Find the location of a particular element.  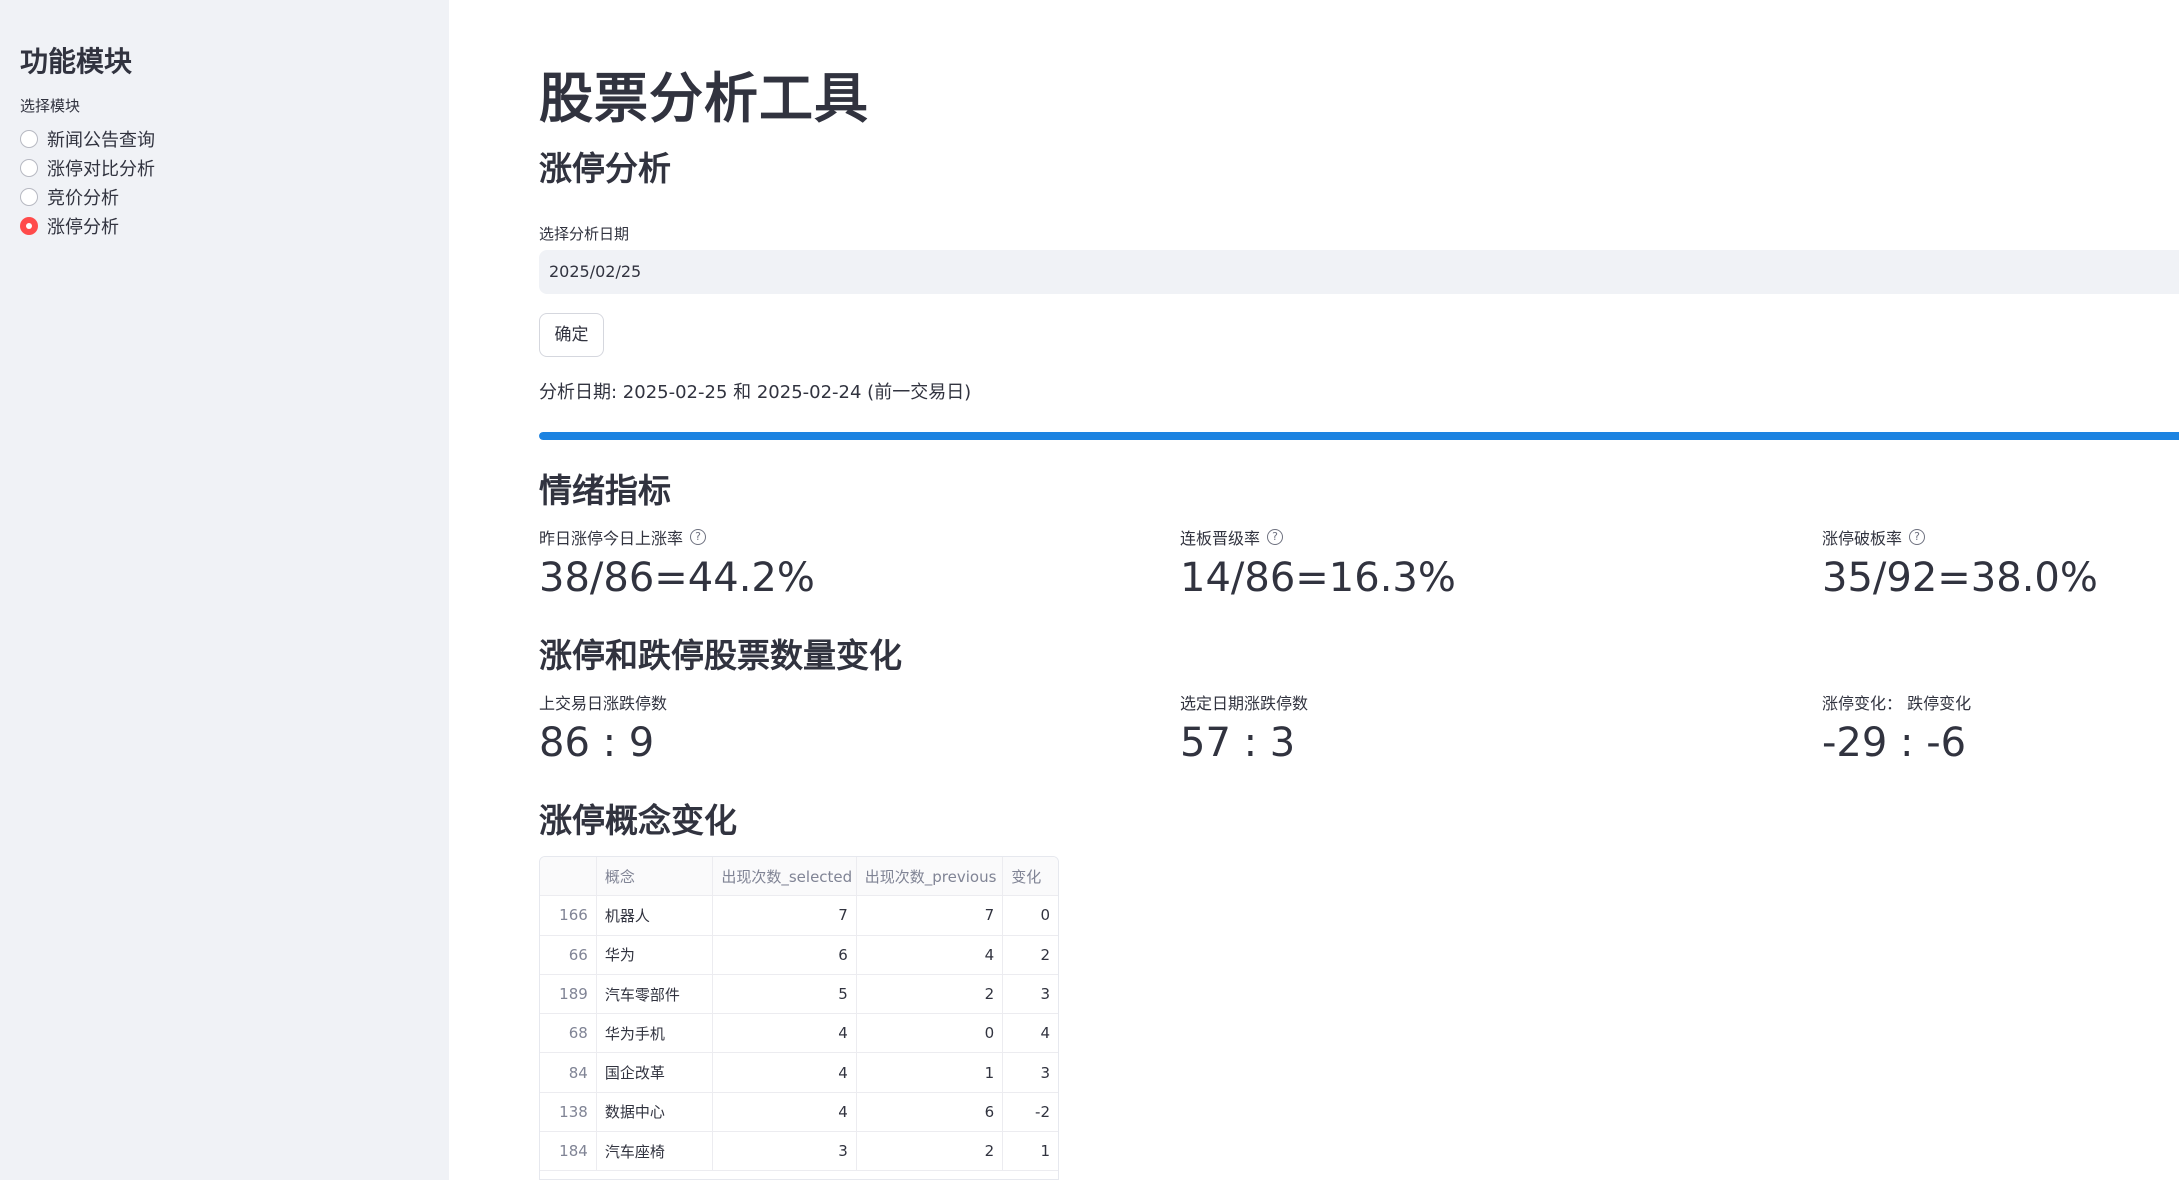

page-title: 股票分析工具 is located at coordinates (704, 98).